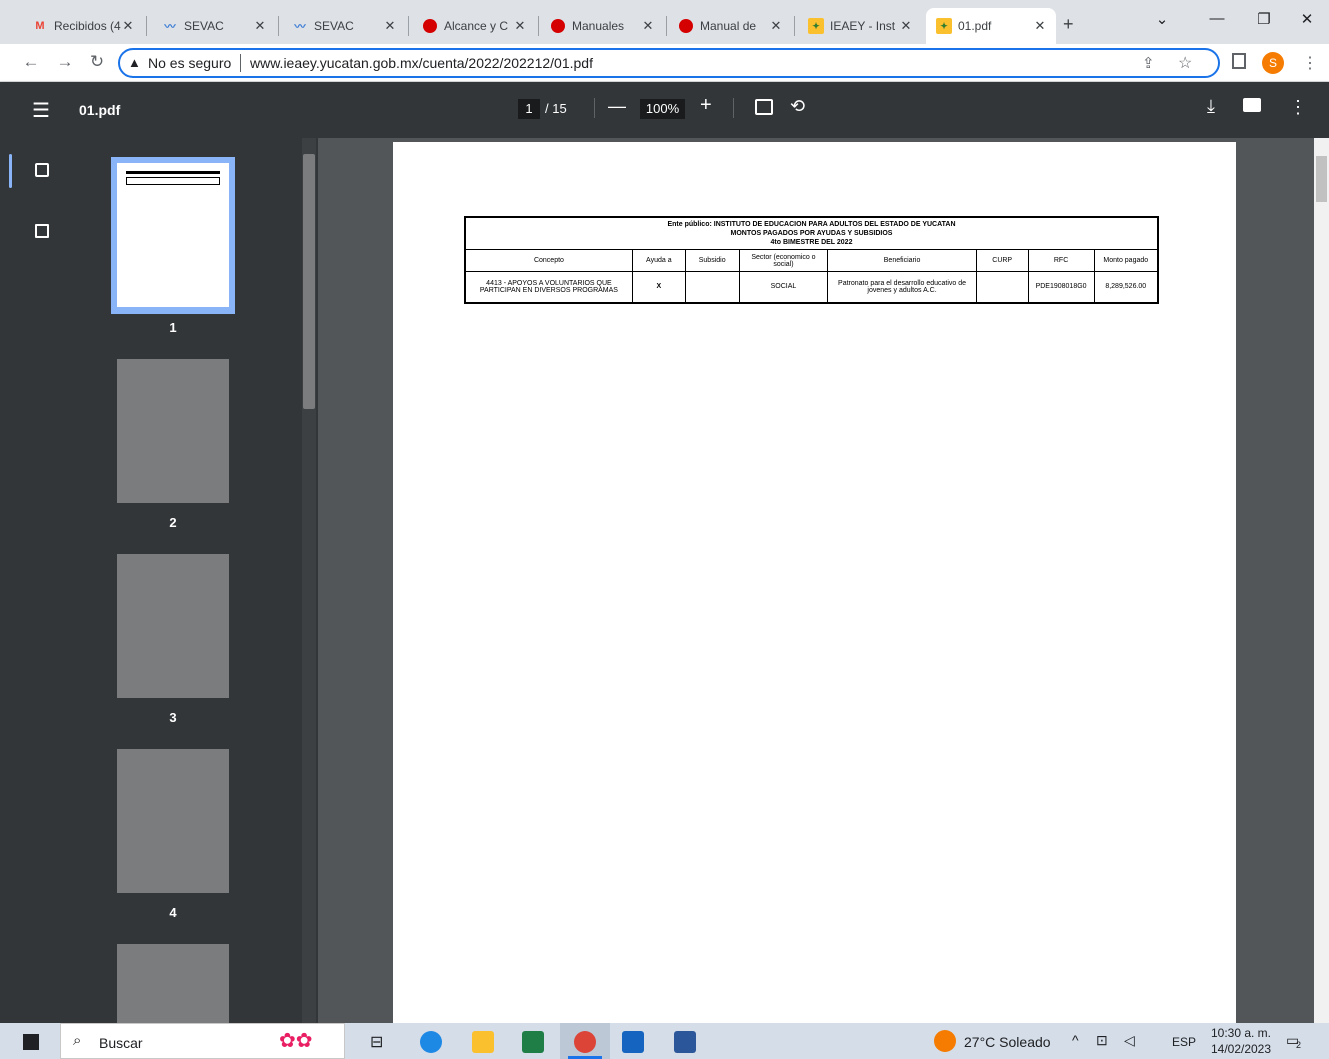  I want to click on column-header: Ayuda a, so click(658, 260).